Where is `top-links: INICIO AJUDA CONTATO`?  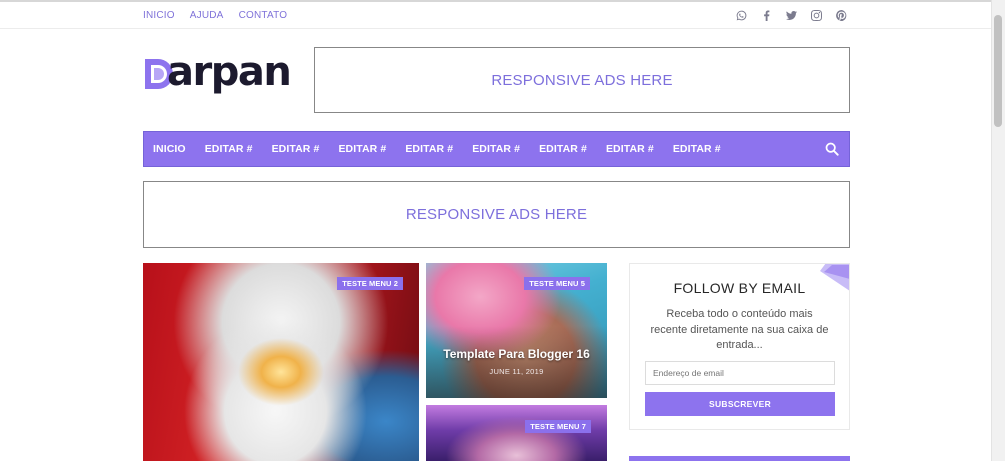 top-links: INICIO AJUDA CONTATO is located at coordinates (215, 15).